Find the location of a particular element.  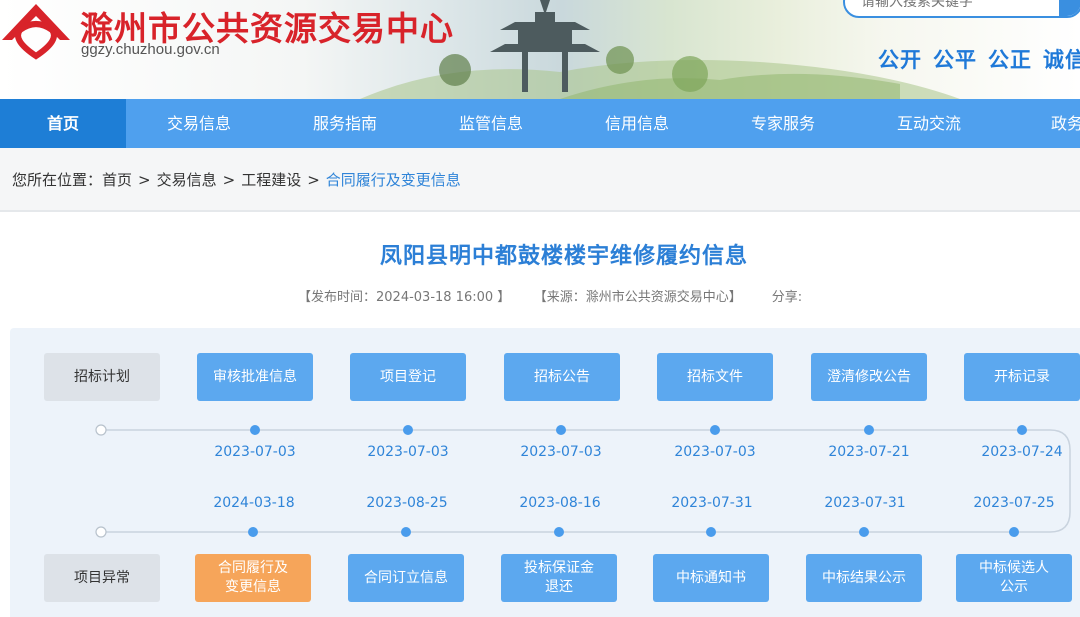

step-award-result-publicity: 中标结果公示 is located at coordinates (864, 578).